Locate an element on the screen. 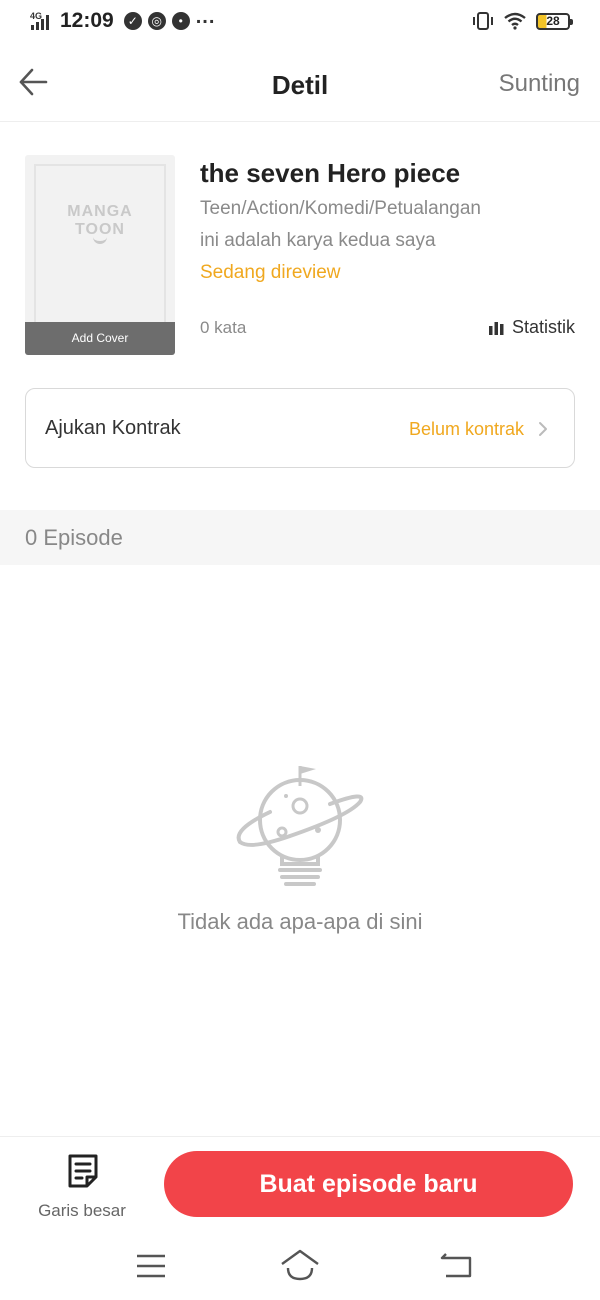 This screenshot has width=600, height=1300. logo-line-1: MANGA is located at coordinates (100, 211).